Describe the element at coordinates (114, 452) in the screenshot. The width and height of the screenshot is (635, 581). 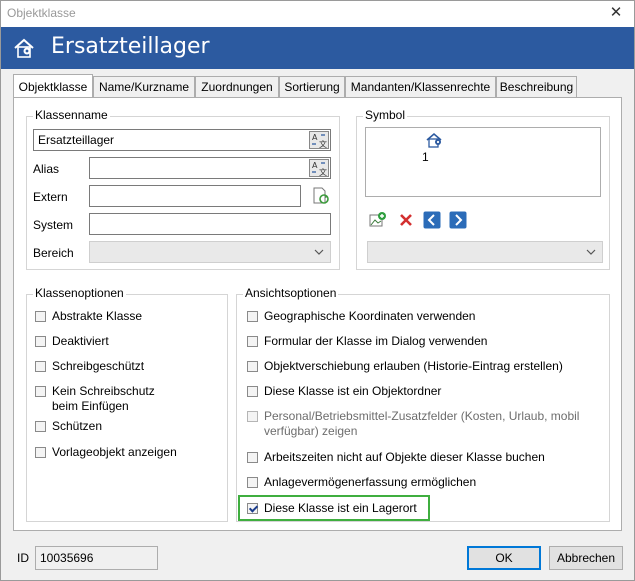
I see `checkbox-label: Vorlageobjekt anzeigen` at that location.